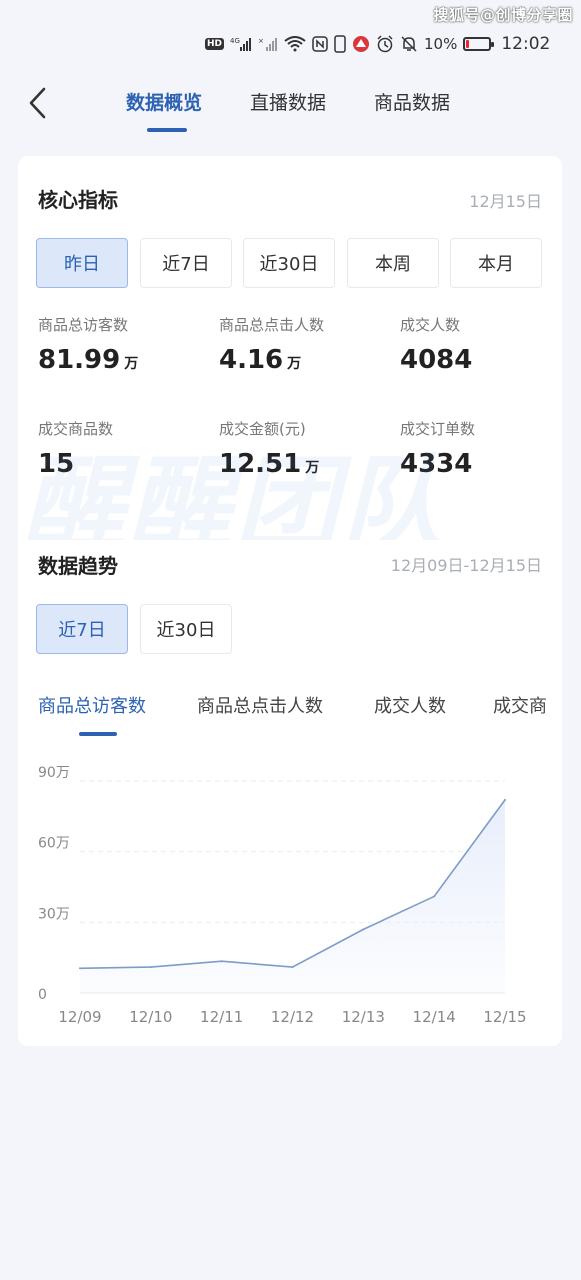 The image size is (581, 1280). I want to click on wifi-icon, so click(295, 44).